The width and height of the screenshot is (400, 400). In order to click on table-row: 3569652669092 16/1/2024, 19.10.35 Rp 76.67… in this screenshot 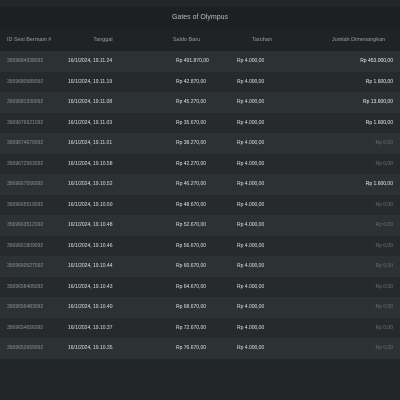, I will do `click(200, 348)`.